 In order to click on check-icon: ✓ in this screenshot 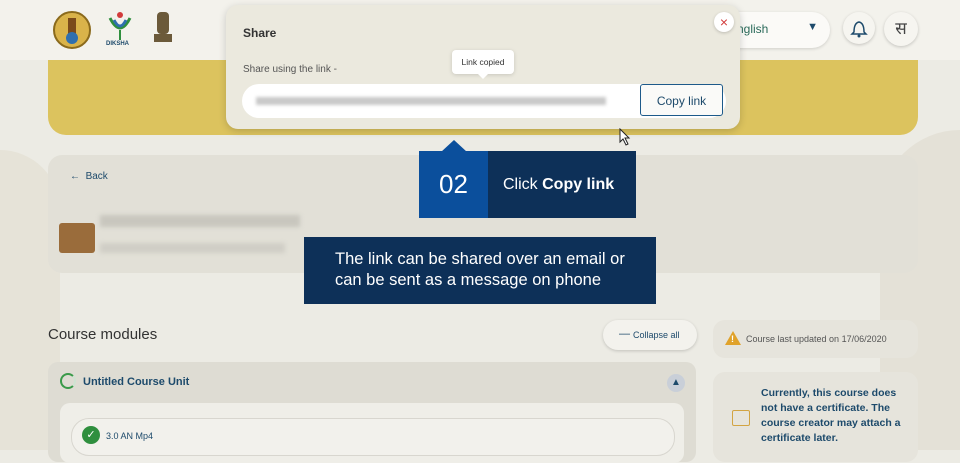, I will do `click(91, 435)`.